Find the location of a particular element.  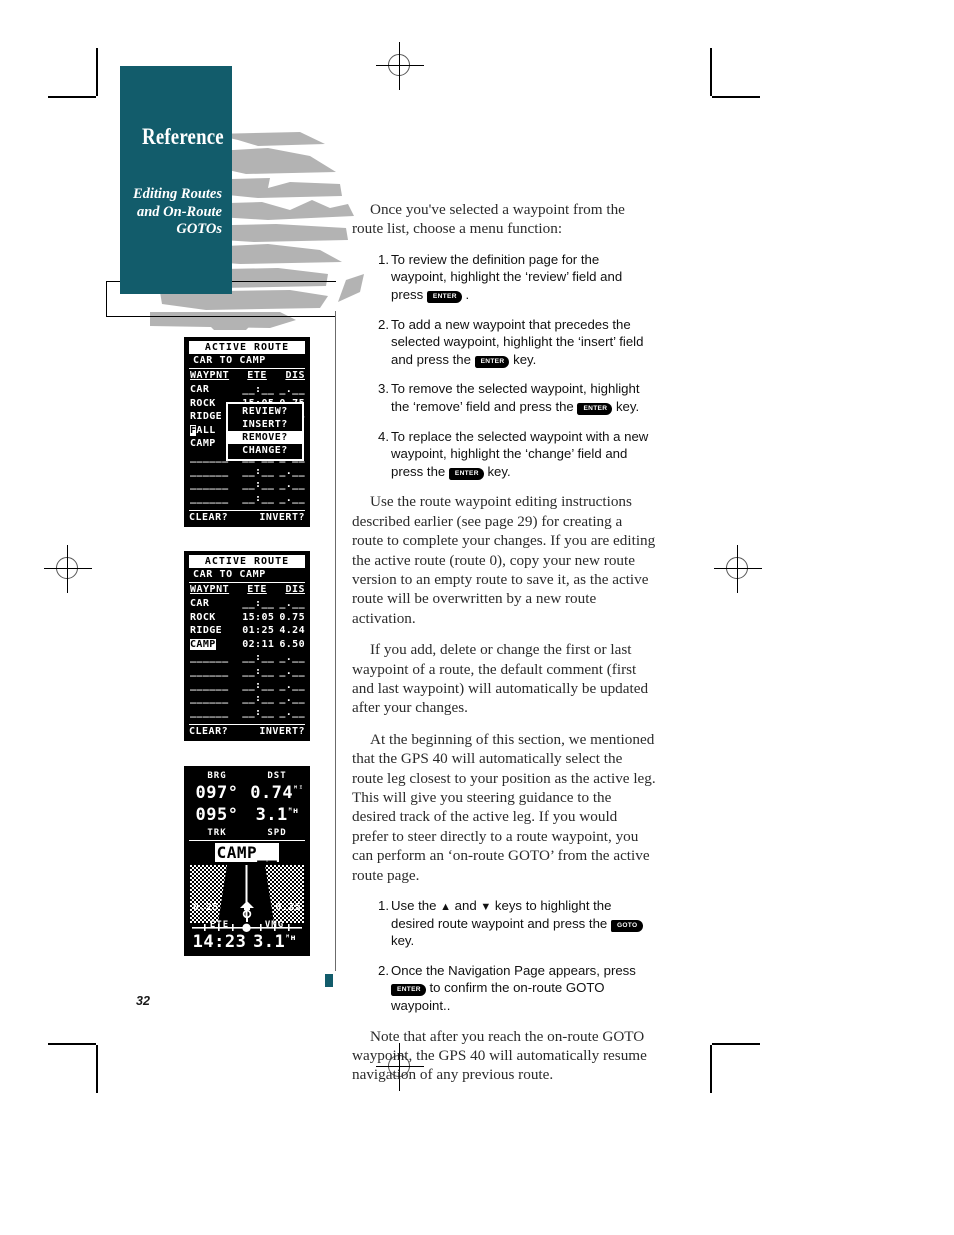

ete-label: ETE is located at coordinates (219, 925).